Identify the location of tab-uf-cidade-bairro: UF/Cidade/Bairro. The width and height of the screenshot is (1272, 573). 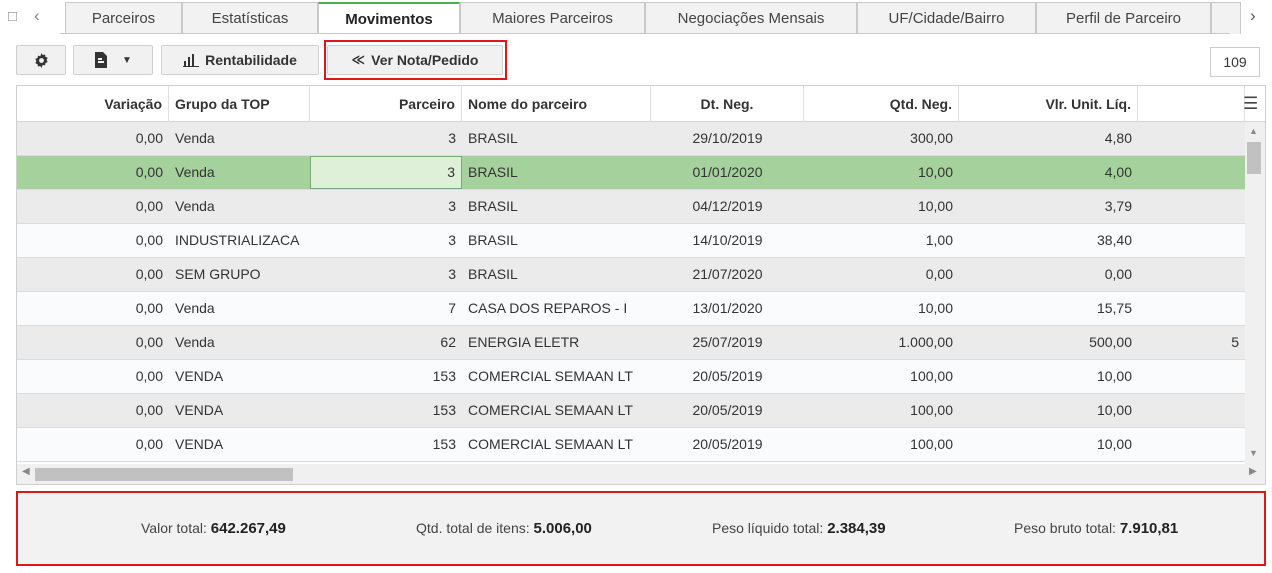
(946, 18).